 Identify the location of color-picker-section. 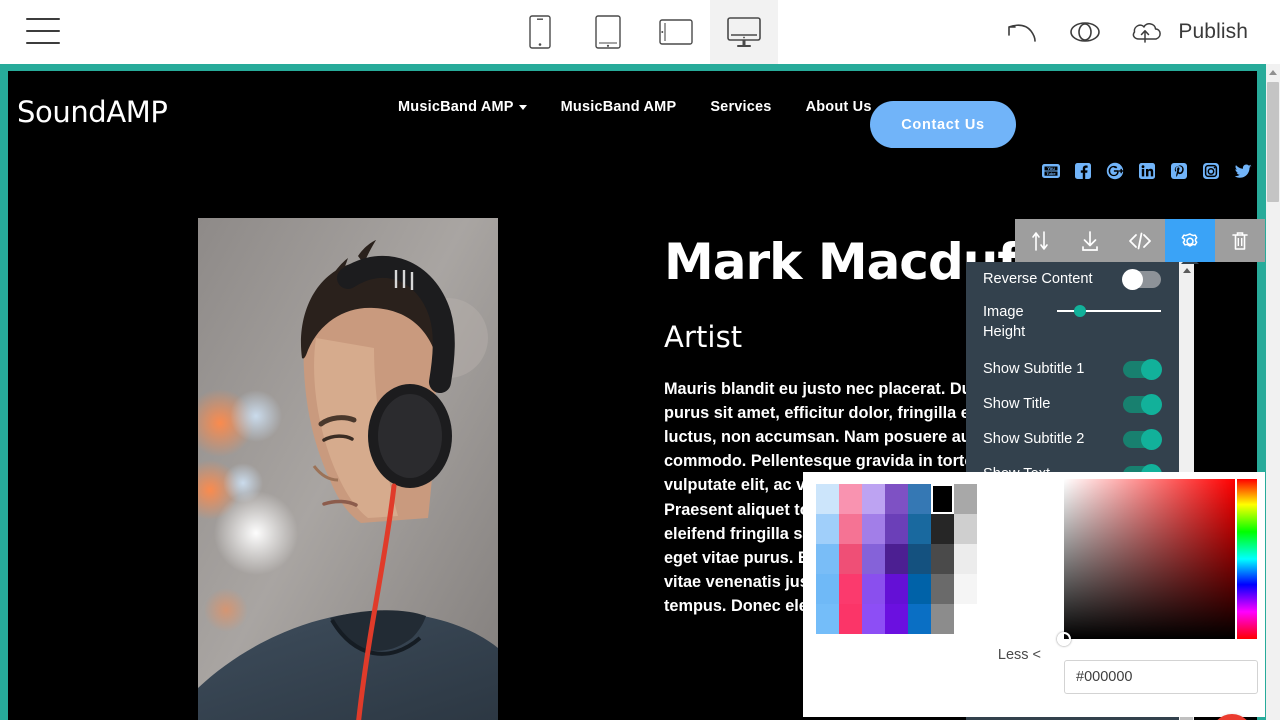
(1159, 594).